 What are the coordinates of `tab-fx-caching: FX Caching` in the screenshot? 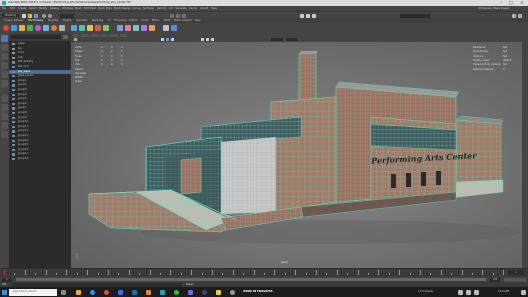 It's located at (120, 20).